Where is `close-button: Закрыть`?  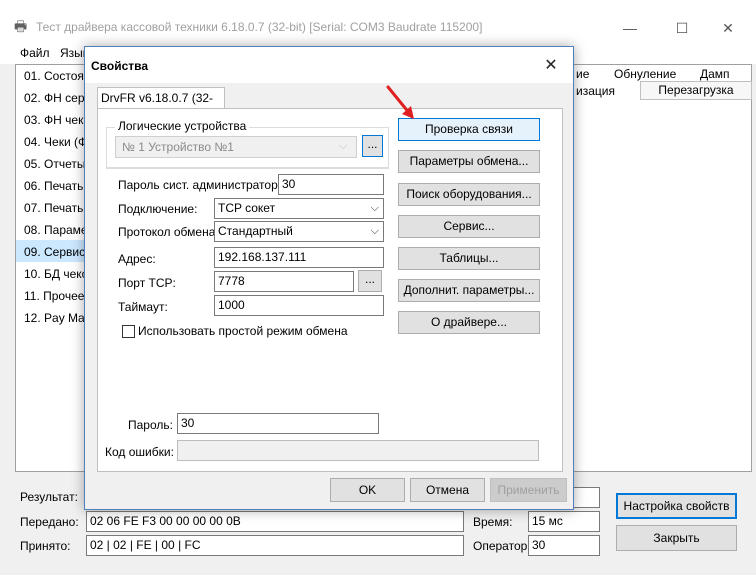
close-button: Закрыть is located at coordinates (676, 538).